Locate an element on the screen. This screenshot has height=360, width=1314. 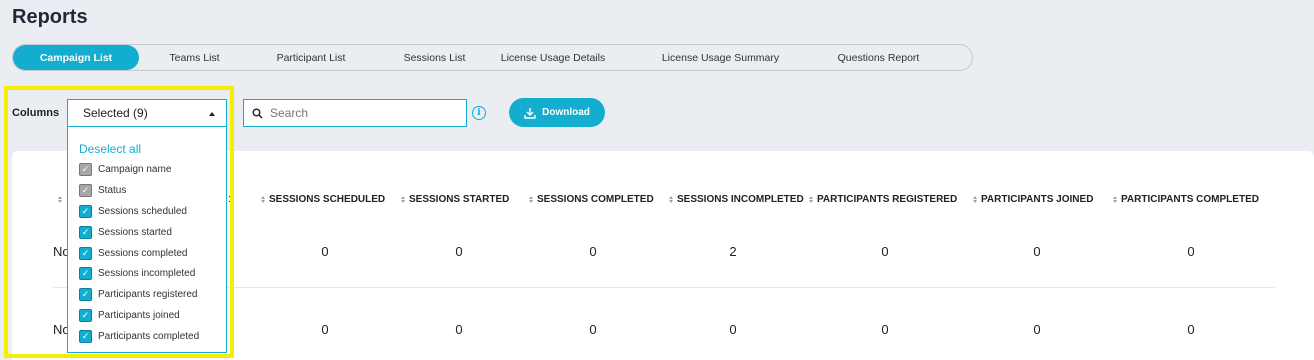
column-option-sessions-scheduled: ✓ Sessions scheduled is located at coordinates (133, 211).